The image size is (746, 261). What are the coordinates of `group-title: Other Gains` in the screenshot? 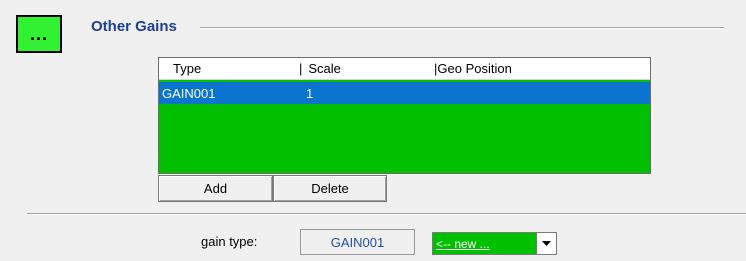 It's located at (138, 26).